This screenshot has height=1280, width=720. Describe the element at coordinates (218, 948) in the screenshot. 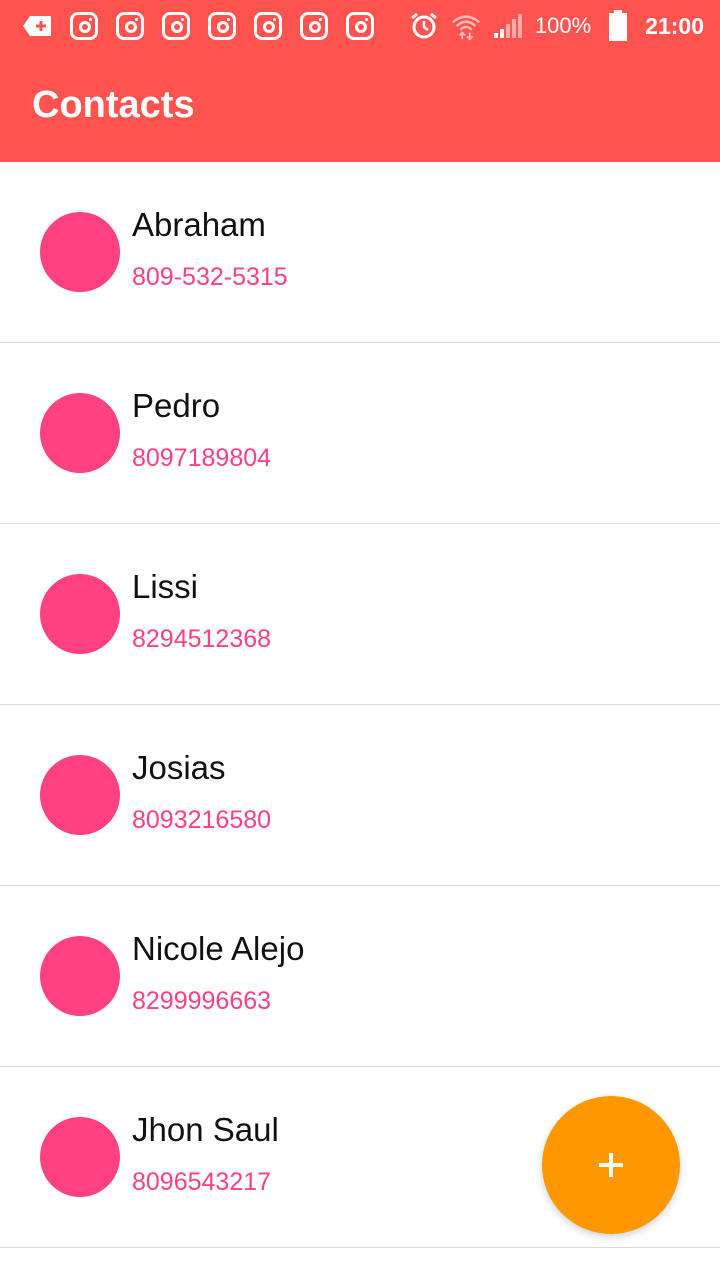

I see `contact-name: Nicole Alejo` at that location.